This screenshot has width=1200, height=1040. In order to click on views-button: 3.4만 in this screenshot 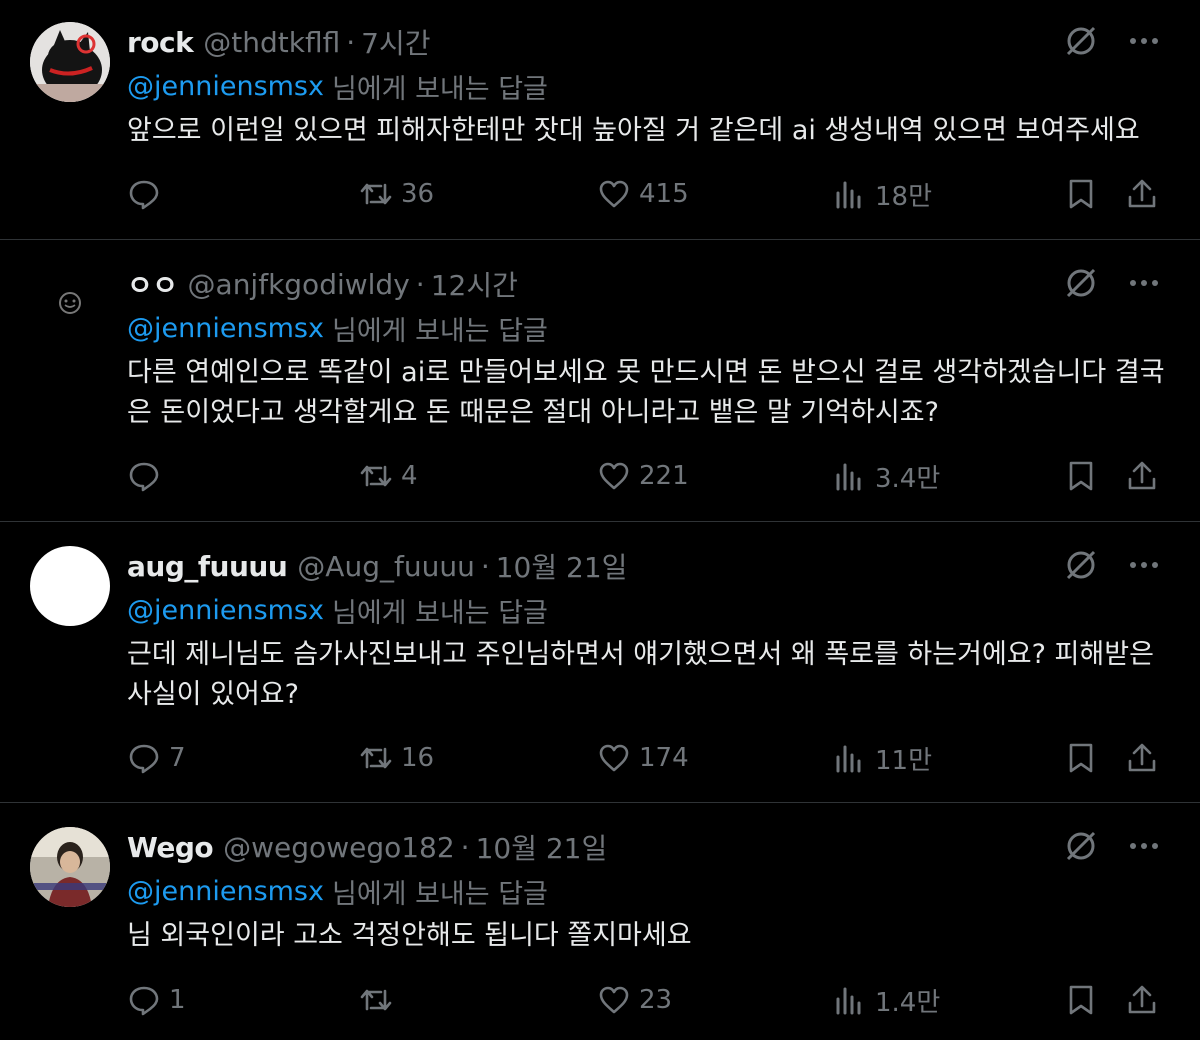, I will do `click(886, 476)`.